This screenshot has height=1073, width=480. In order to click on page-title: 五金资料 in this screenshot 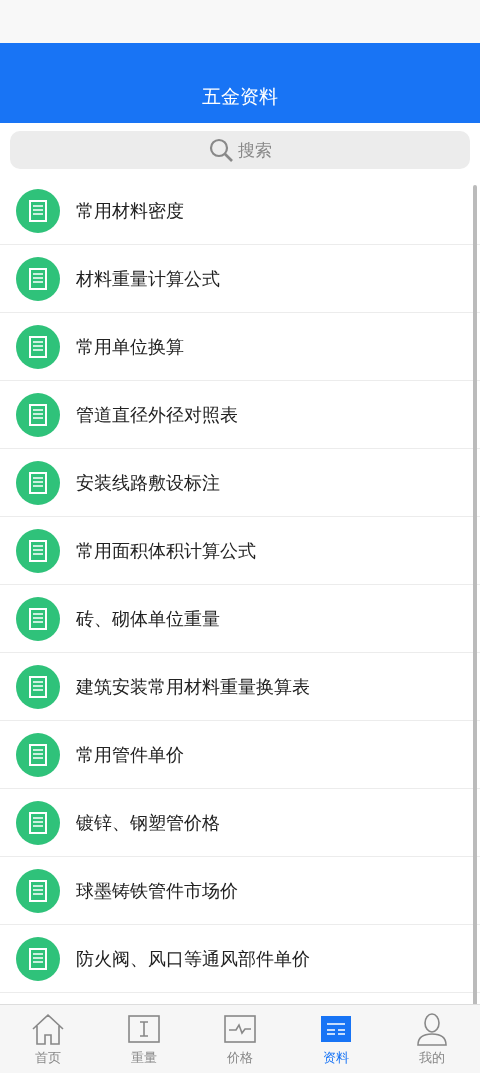, I will do `click(240, 96)`.